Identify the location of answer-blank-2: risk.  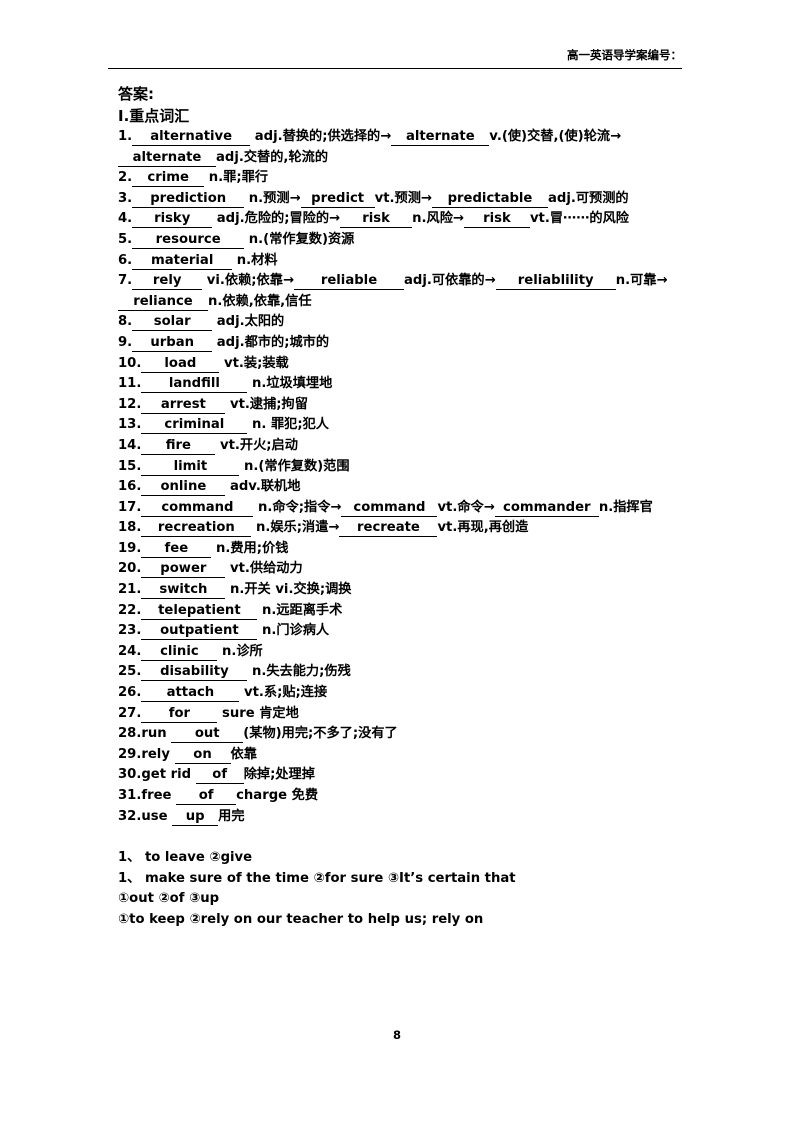
(376, 219).